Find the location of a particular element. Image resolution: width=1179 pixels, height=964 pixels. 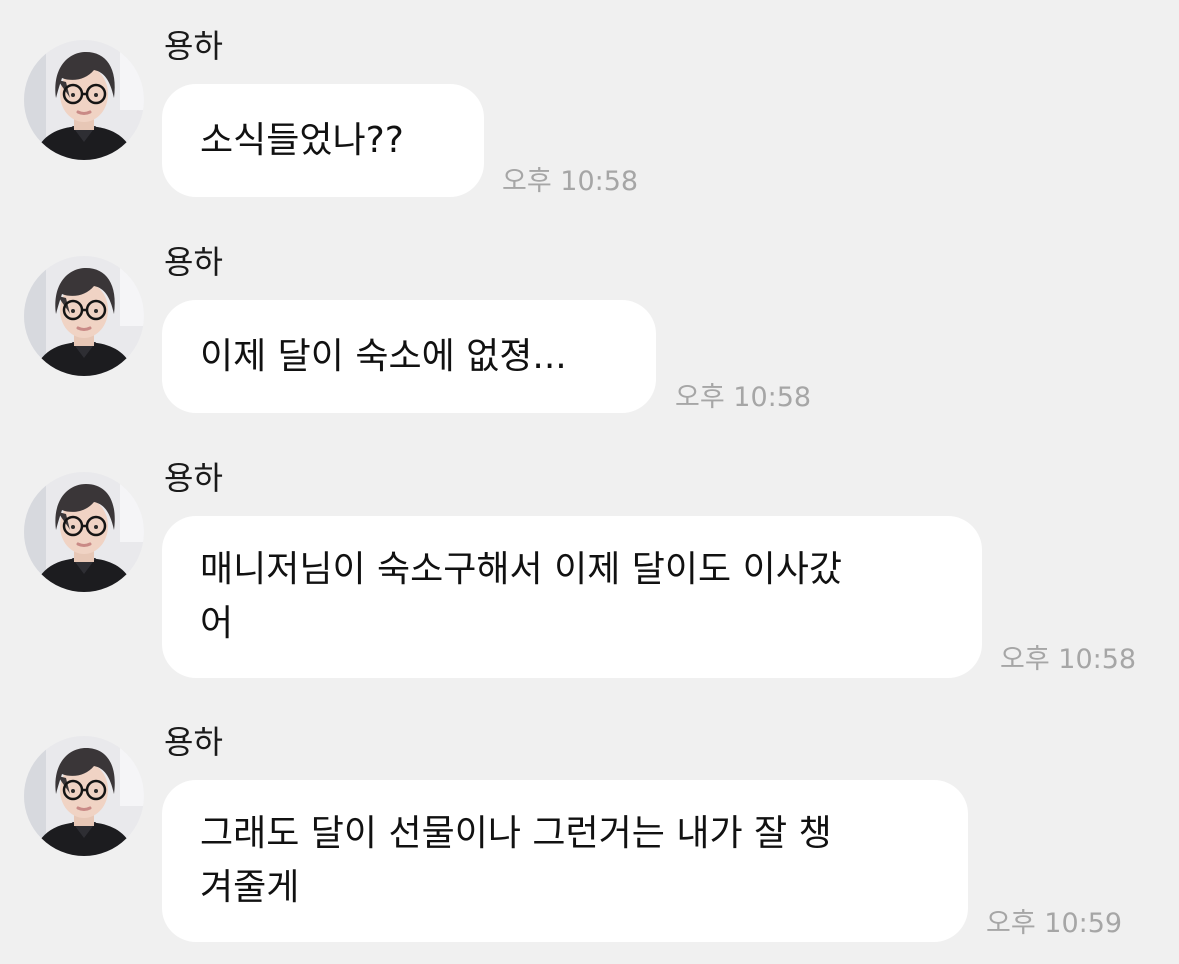

message-text: 그래도 달이 선물이나 그런거는 내가 잘 챙 겨줄게 is located at coordinates (516, 860).